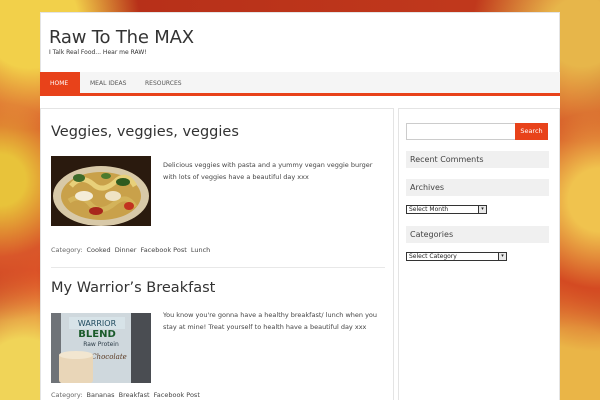 The width and height of the screenshot is (600, 400). I want to click on breakfast-image: WARRIOR BLEND Raw Protein Chocolate, so click(101, 348).